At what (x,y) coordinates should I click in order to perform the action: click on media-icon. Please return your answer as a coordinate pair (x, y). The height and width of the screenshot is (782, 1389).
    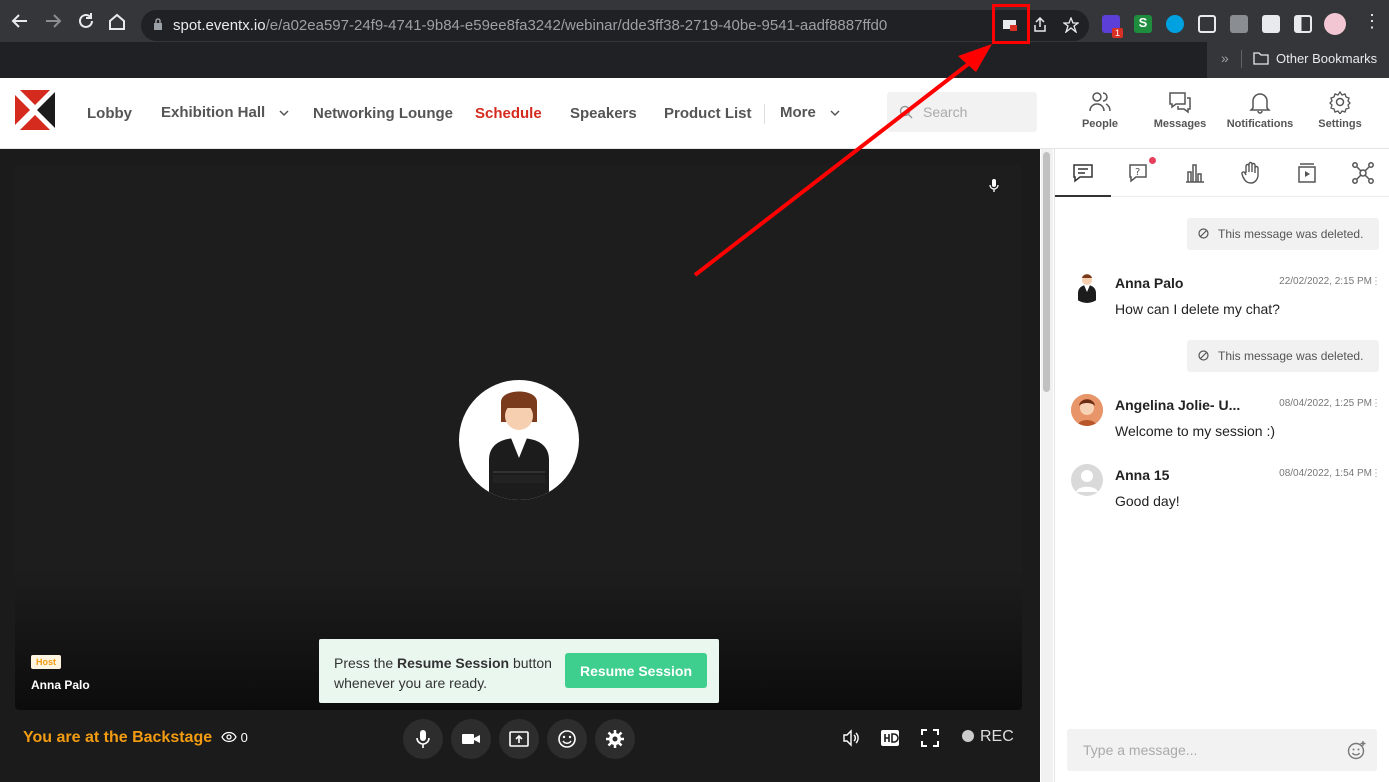
    Looking at the image, I should click on (1307, 173).